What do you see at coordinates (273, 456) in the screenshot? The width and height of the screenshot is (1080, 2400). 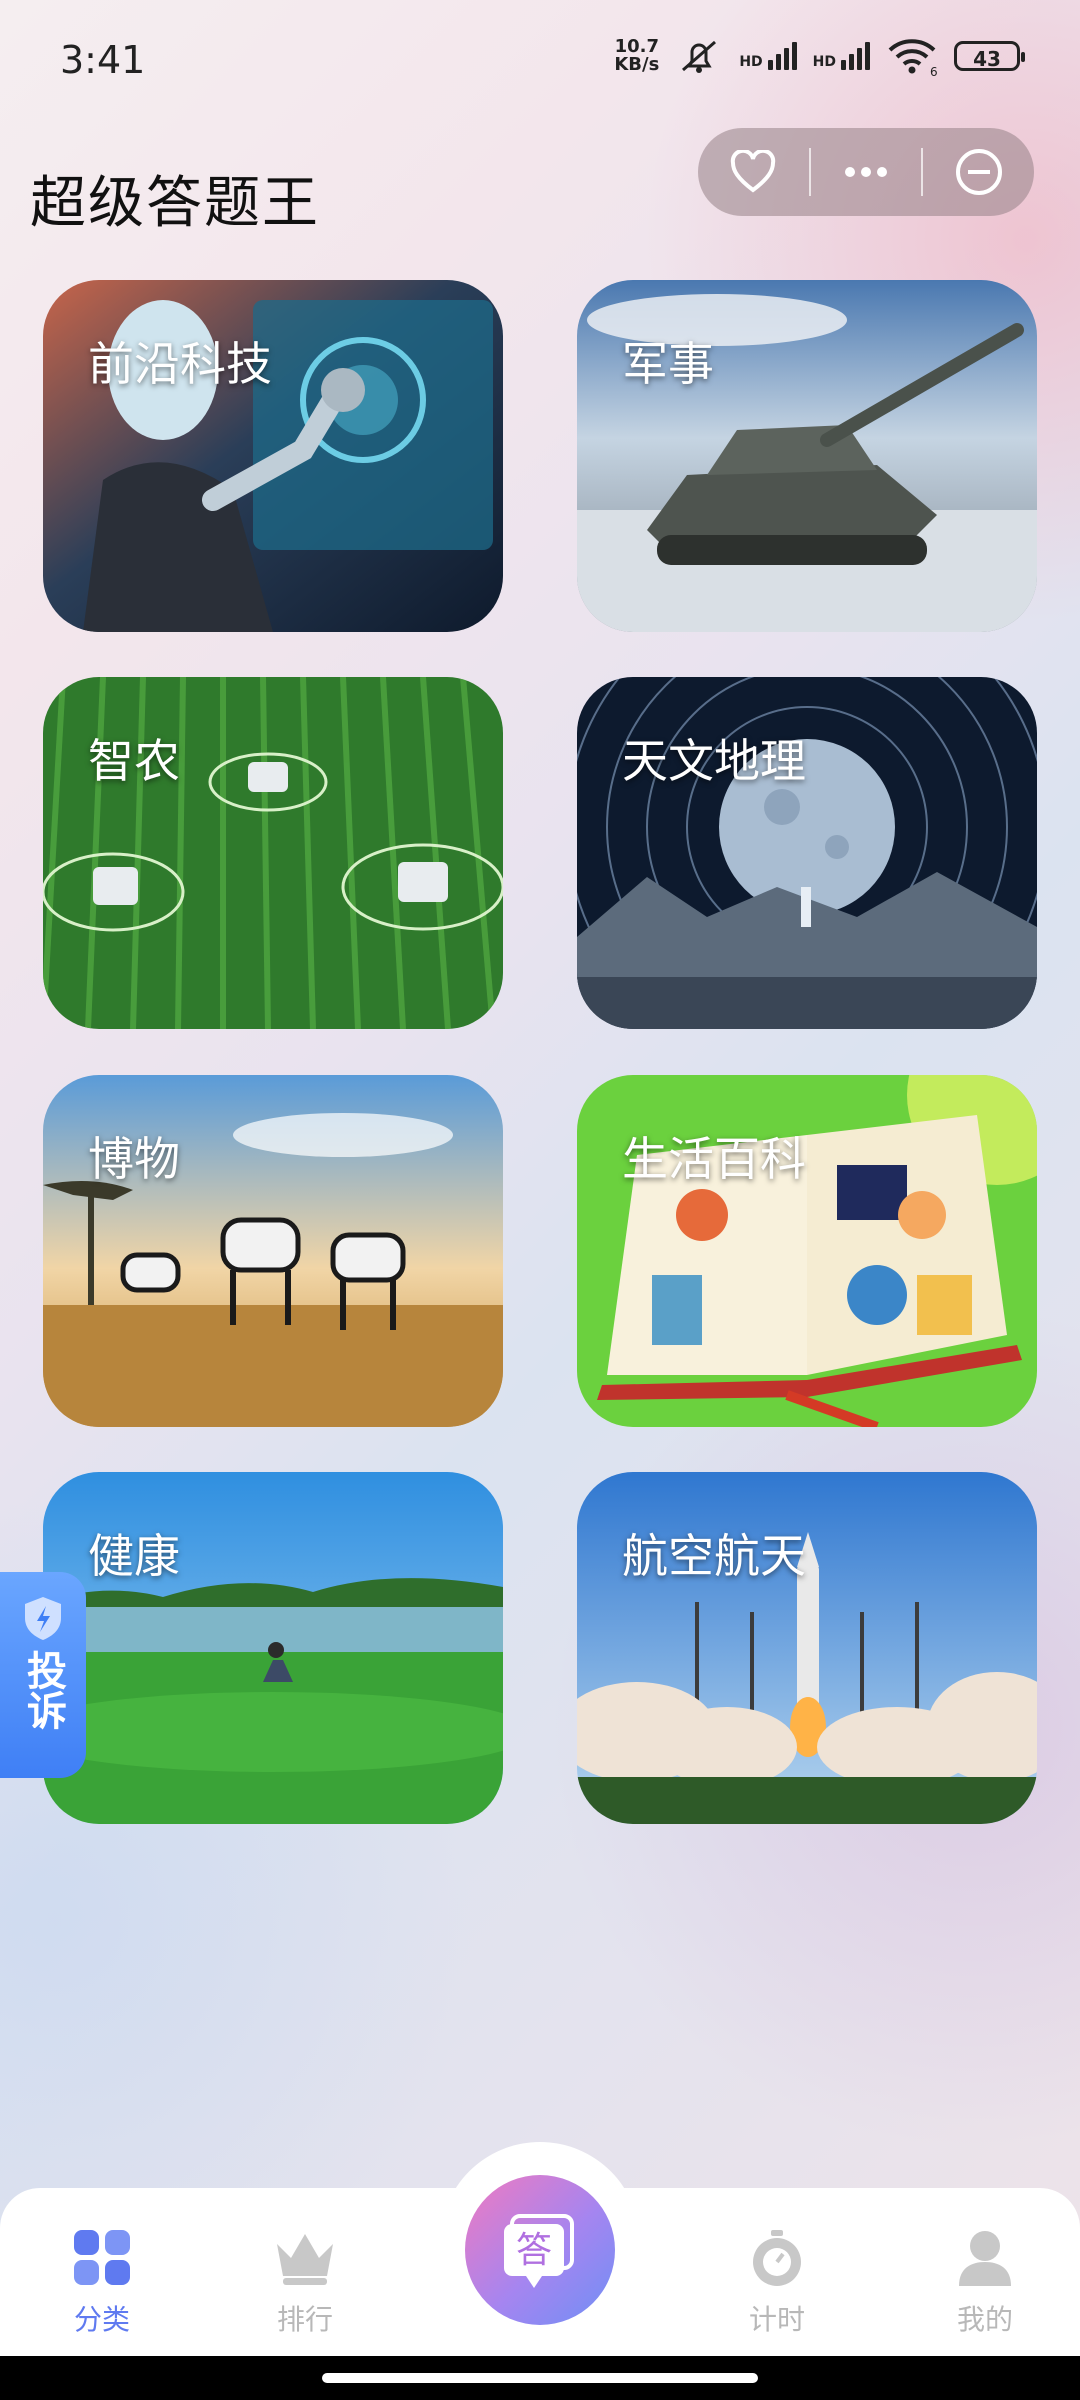 I see `category-card-tech: 前沿科技` at bounding box center [273, 456].